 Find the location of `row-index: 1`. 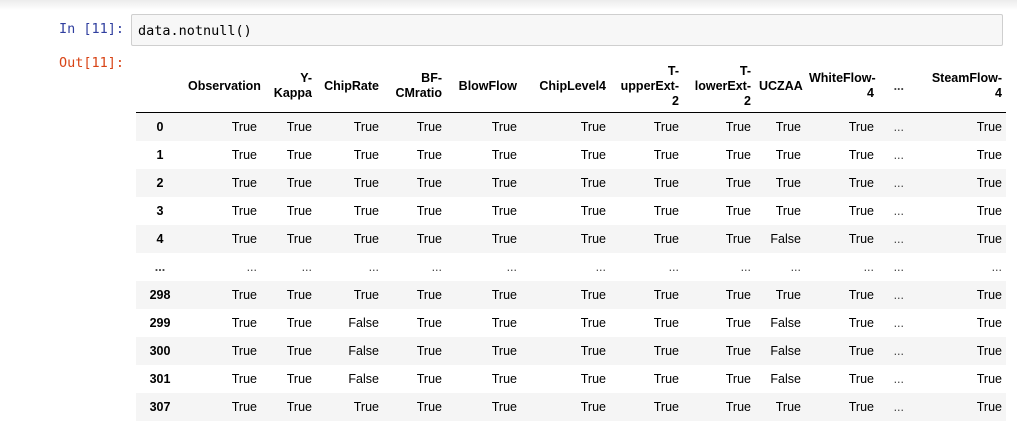

row-index: 1 is located at coordinates (160, 155).